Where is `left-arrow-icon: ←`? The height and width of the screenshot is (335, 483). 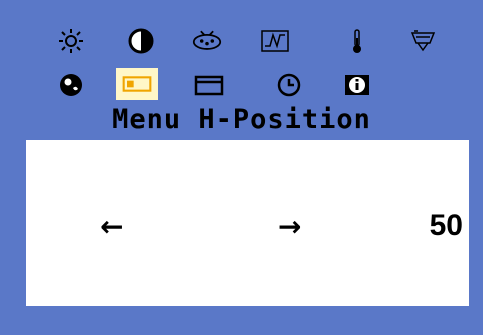 left-arrow-icon: ← is located at coordinates (111, 226).